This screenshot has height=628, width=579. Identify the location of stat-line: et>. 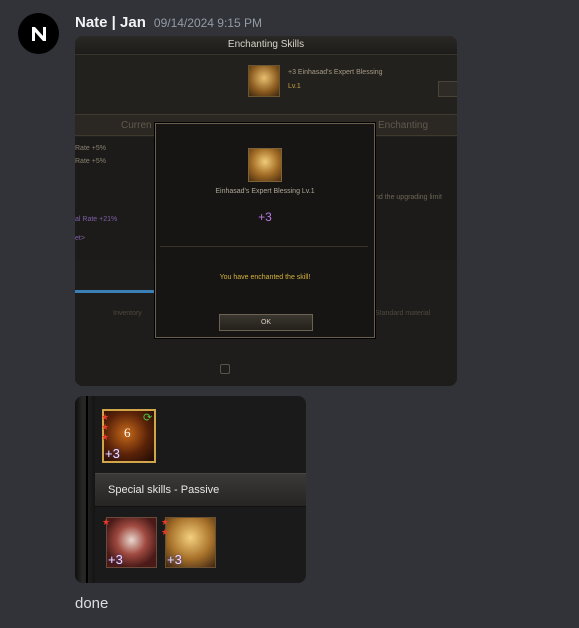
(80, 238).